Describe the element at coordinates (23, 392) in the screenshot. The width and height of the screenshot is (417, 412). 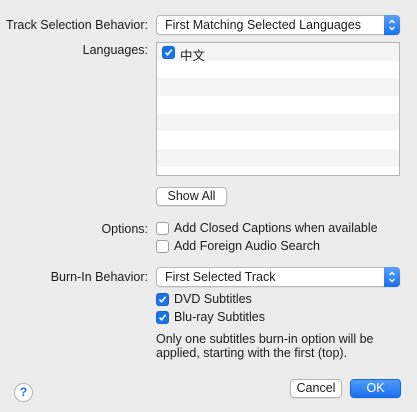
I see `help-button: ?` at that location.